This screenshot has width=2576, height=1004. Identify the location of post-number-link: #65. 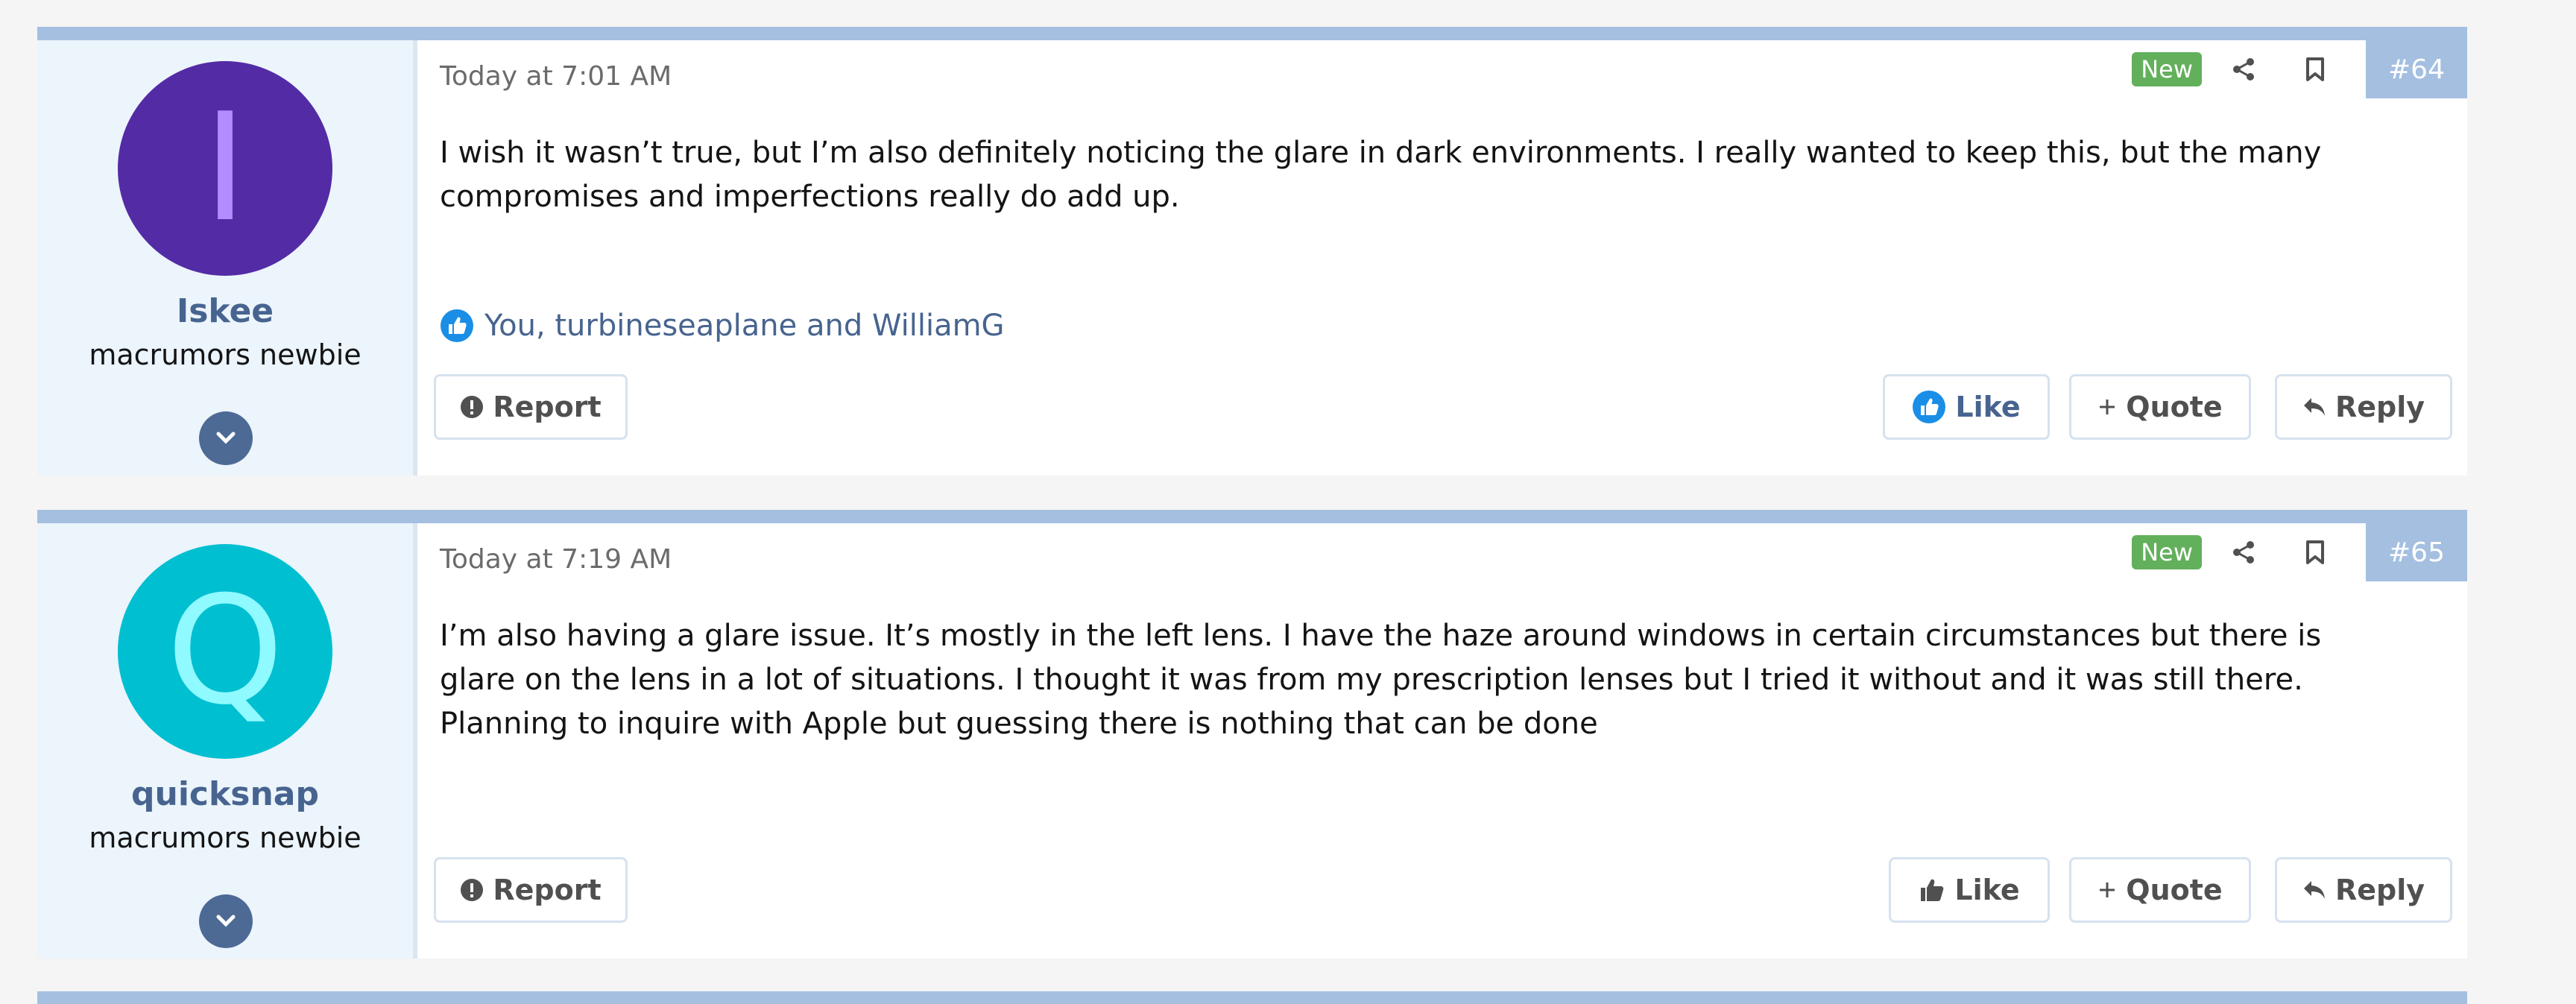
(2416, 552).